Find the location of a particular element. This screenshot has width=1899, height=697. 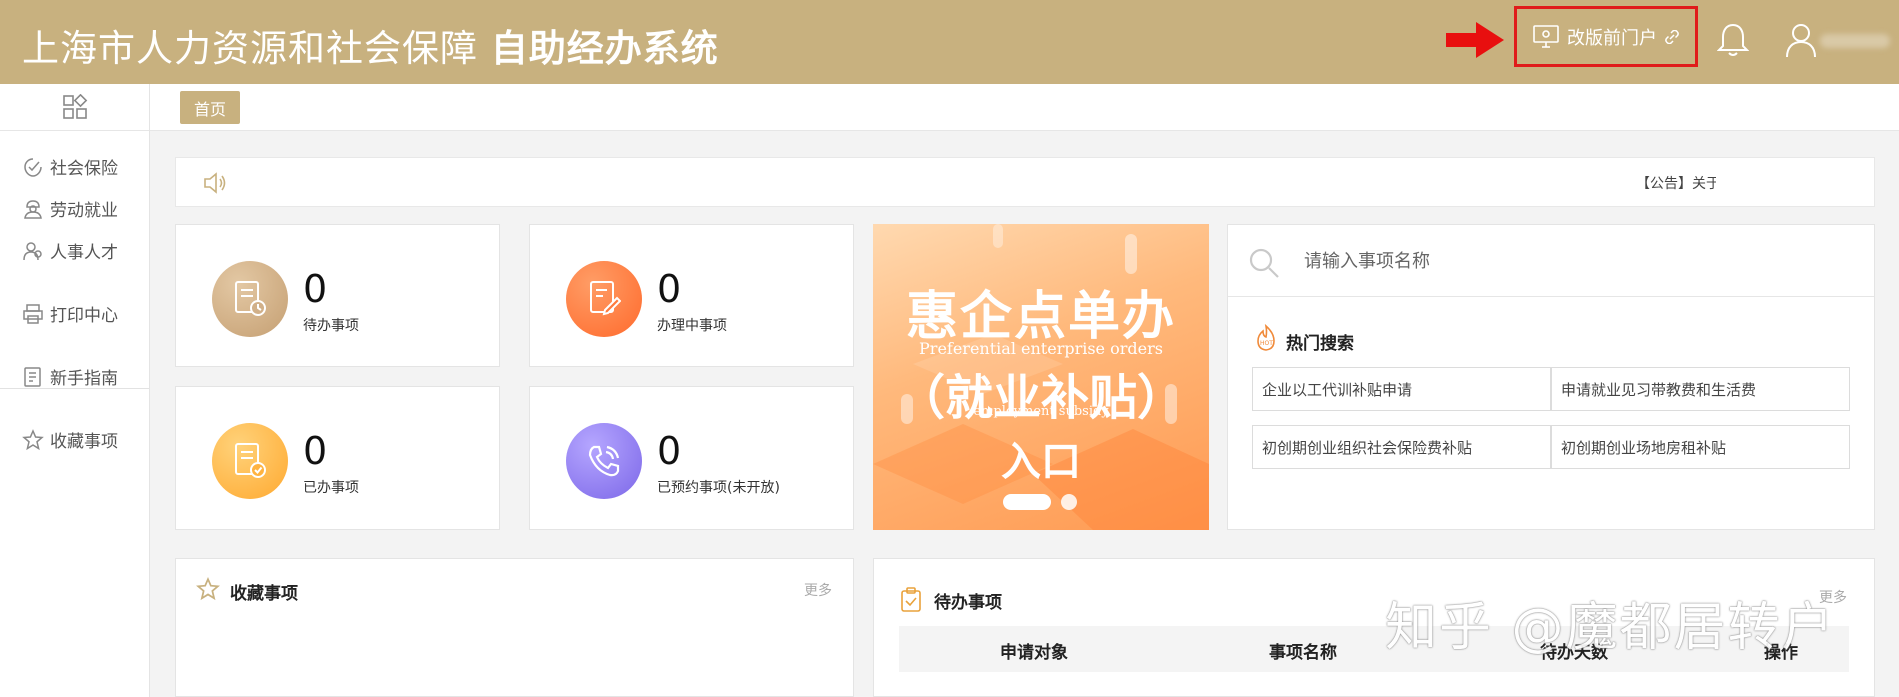

app-grid-icon is located at coordinates (74, 106).